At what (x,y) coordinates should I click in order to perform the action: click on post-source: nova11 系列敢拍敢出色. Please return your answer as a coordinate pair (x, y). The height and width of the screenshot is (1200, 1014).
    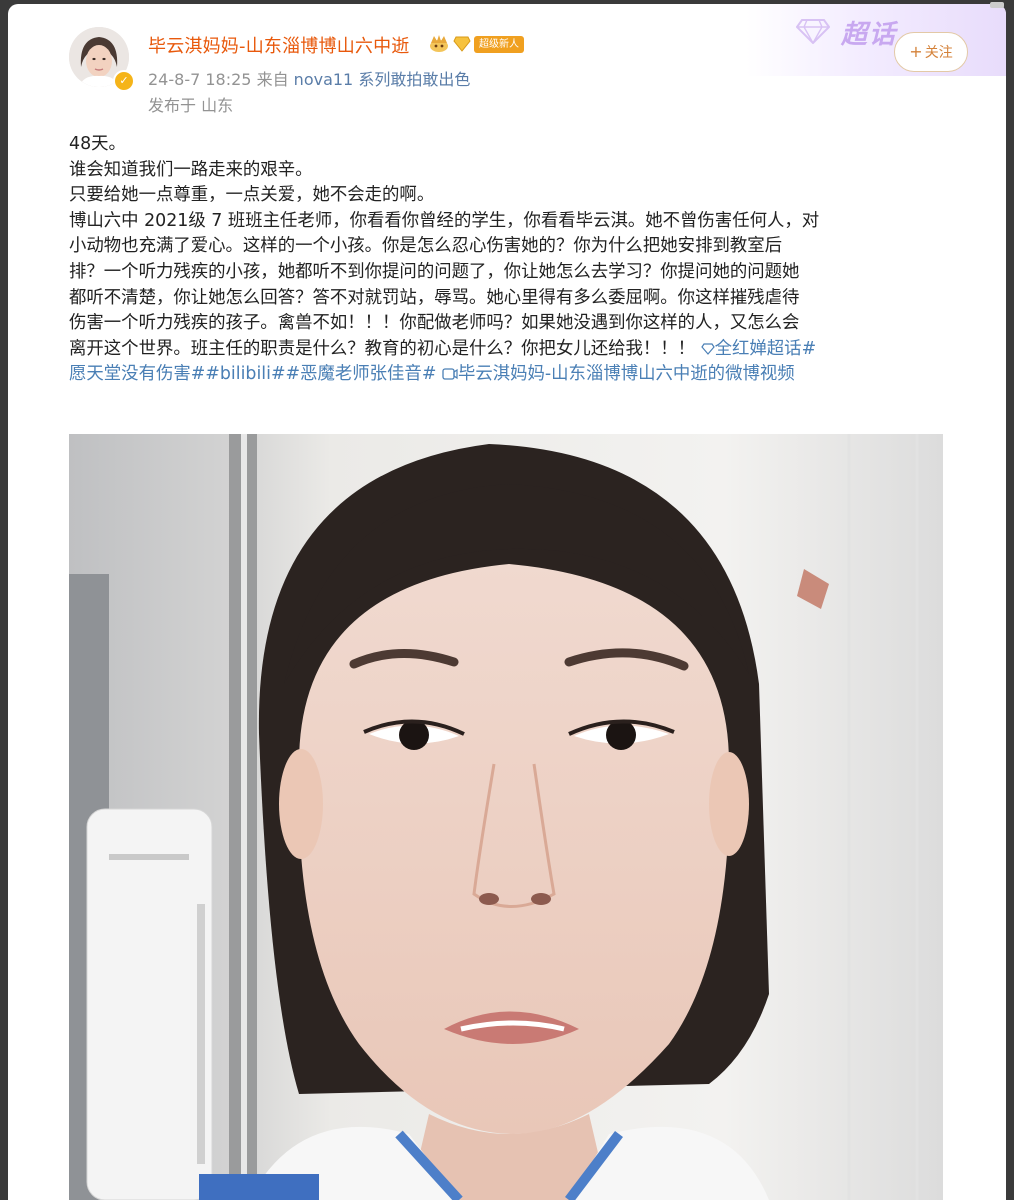
    Looking at the image, I should click on (382, 79).